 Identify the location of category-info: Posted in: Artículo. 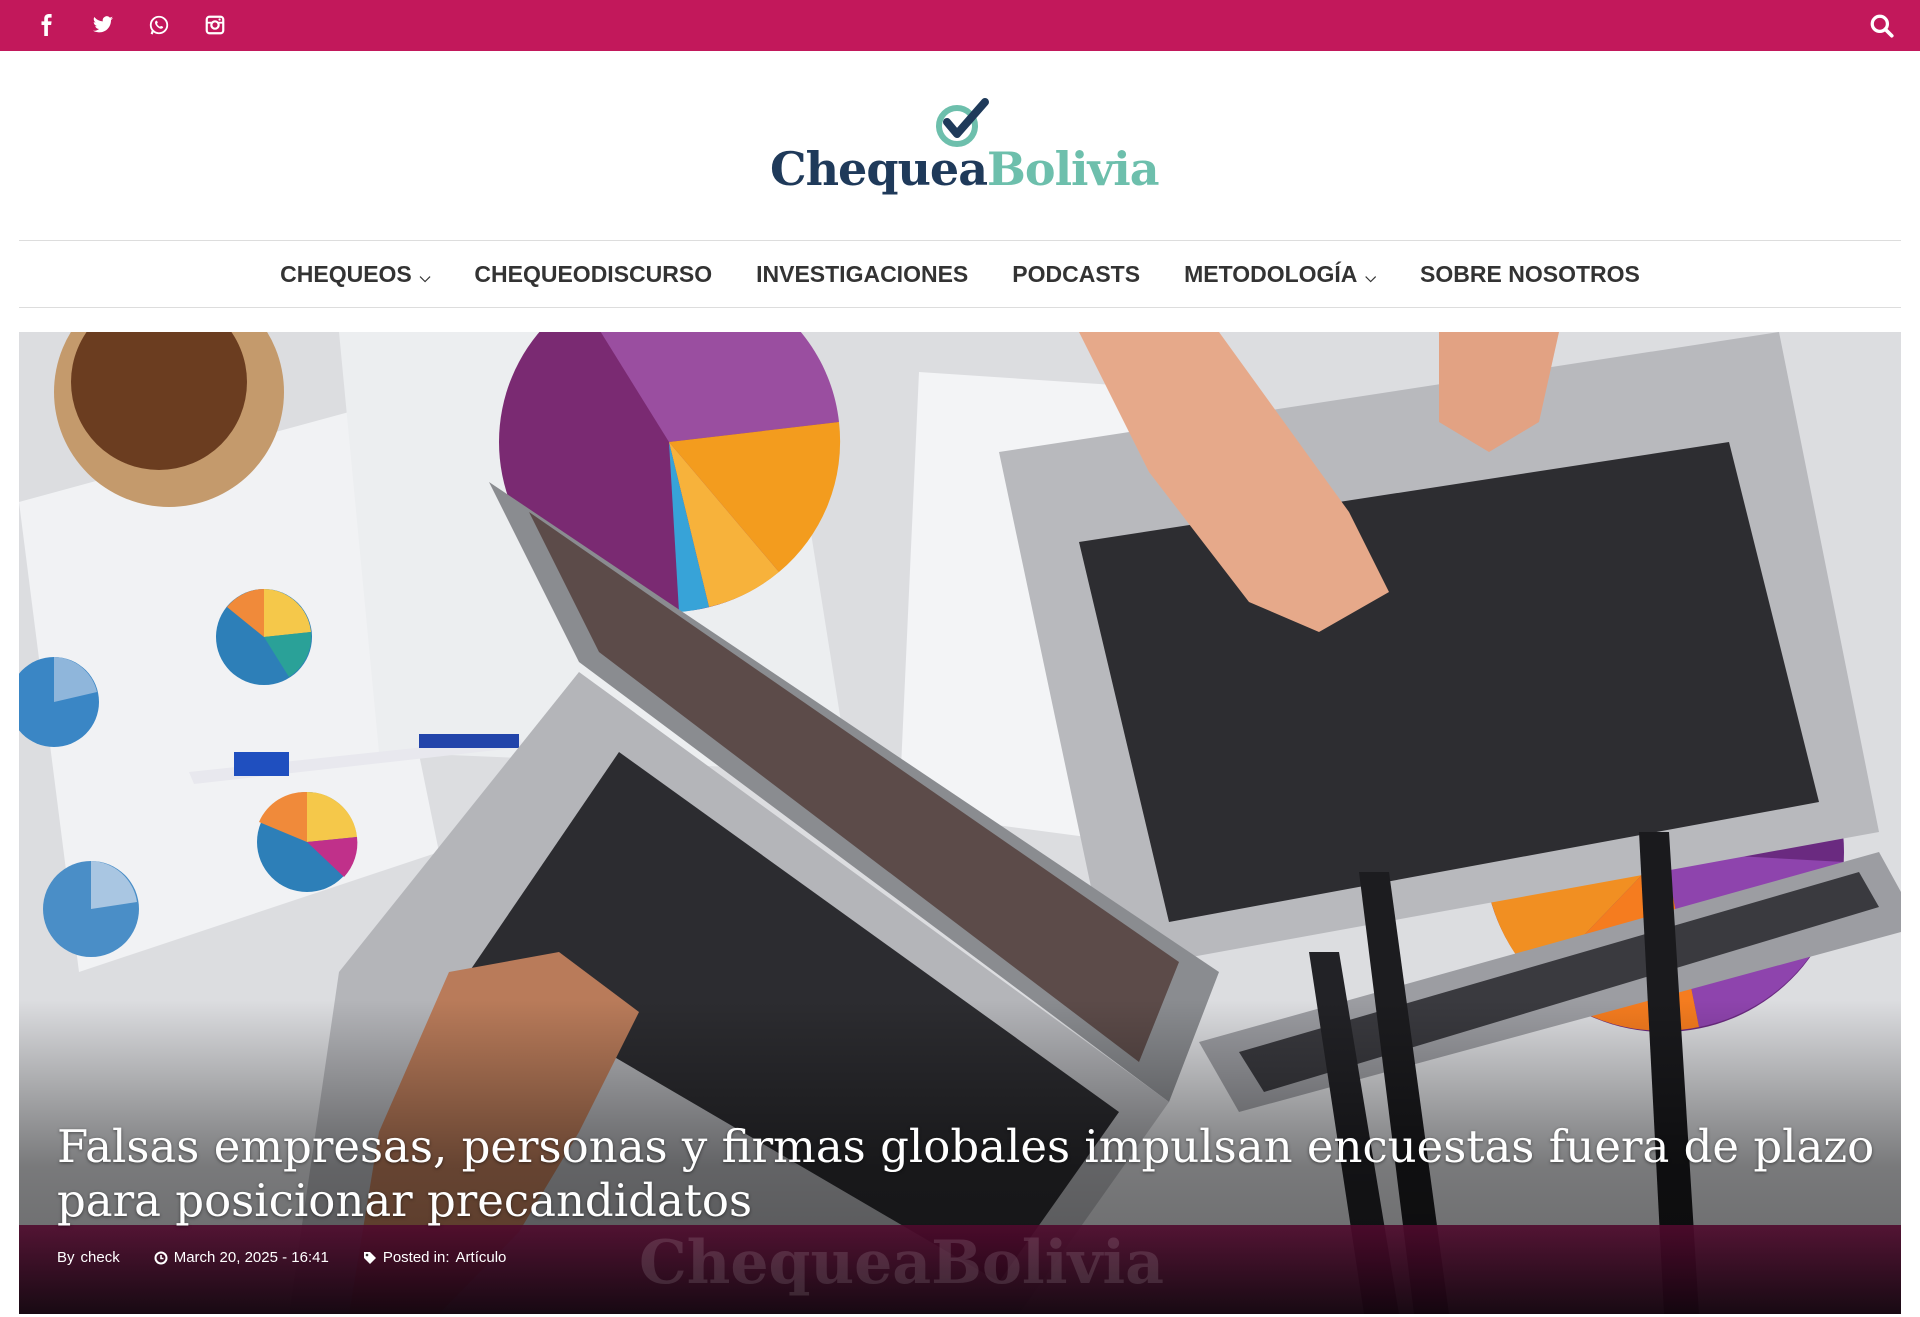
(435, 1257).